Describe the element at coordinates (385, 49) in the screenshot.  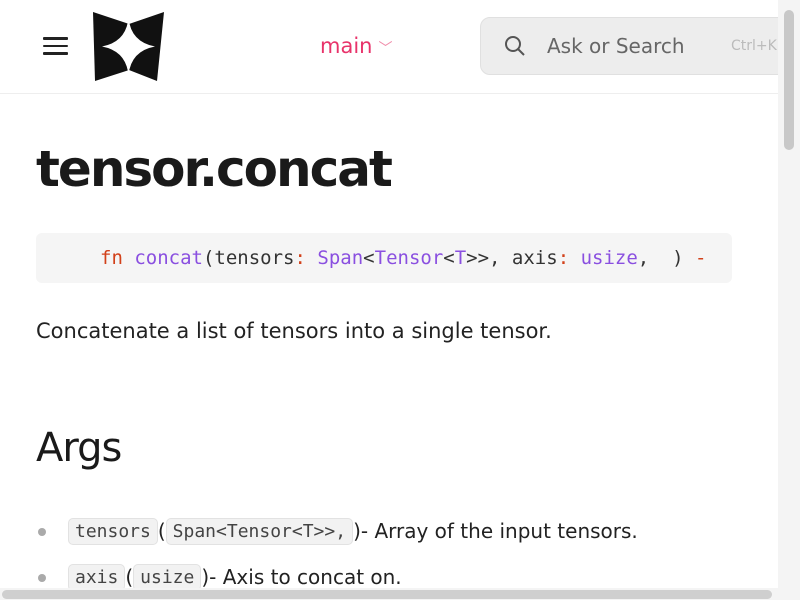
I see `chevron-down-icon: ﹀` at that location.